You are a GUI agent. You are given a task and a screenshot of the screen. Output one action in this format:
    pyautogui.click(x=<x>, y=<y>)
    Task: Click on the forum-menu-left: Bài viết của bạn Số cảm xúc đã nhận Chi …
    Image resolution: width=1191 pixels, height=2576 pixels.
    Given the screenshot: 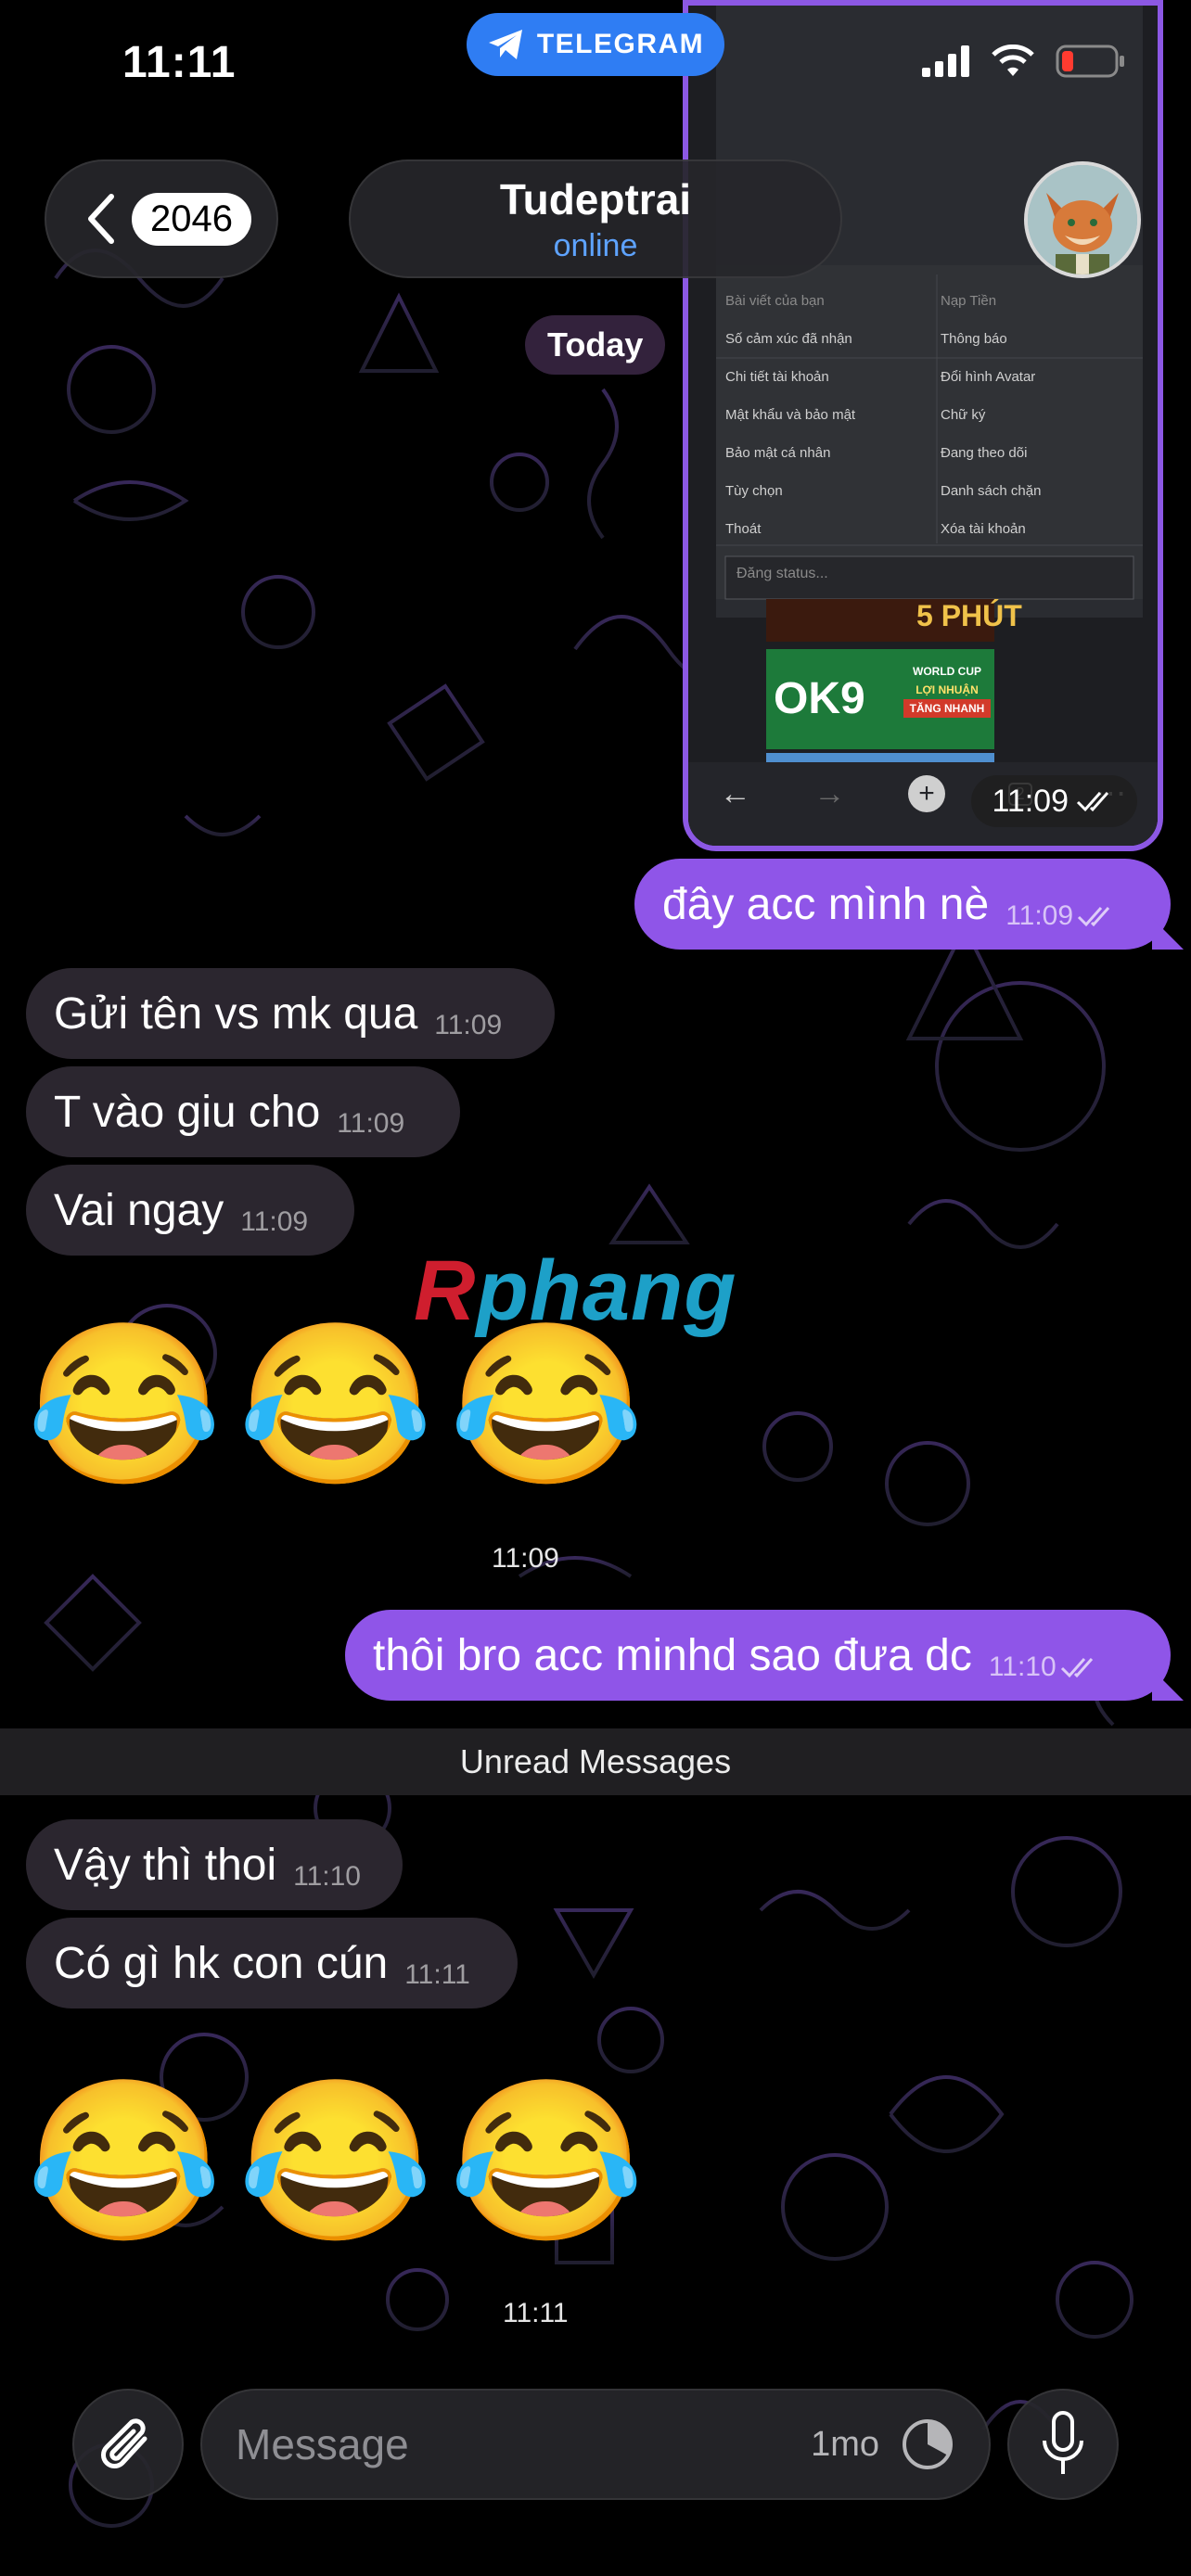 What is the action you would take?
    pyautogui.click(x=827, y=415)
    